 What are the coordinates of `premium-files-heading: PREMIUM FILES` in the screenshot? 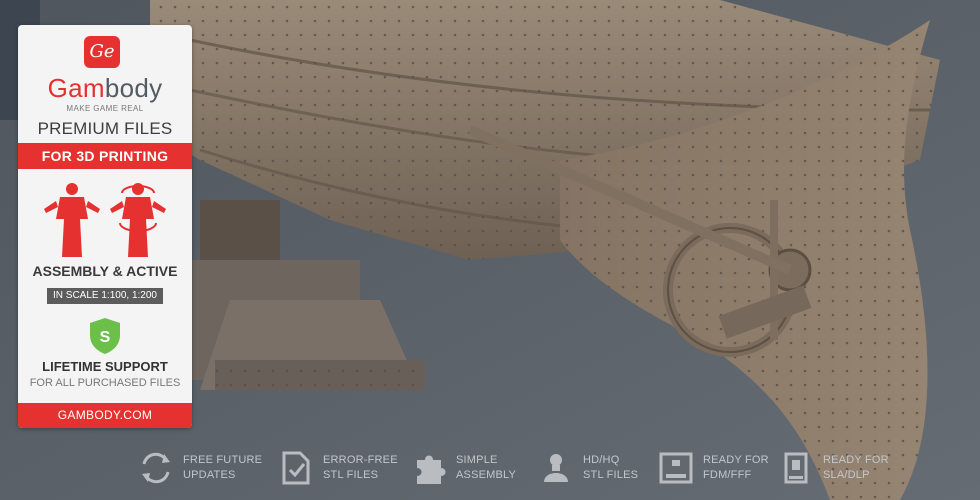 It's located at (105, 128).